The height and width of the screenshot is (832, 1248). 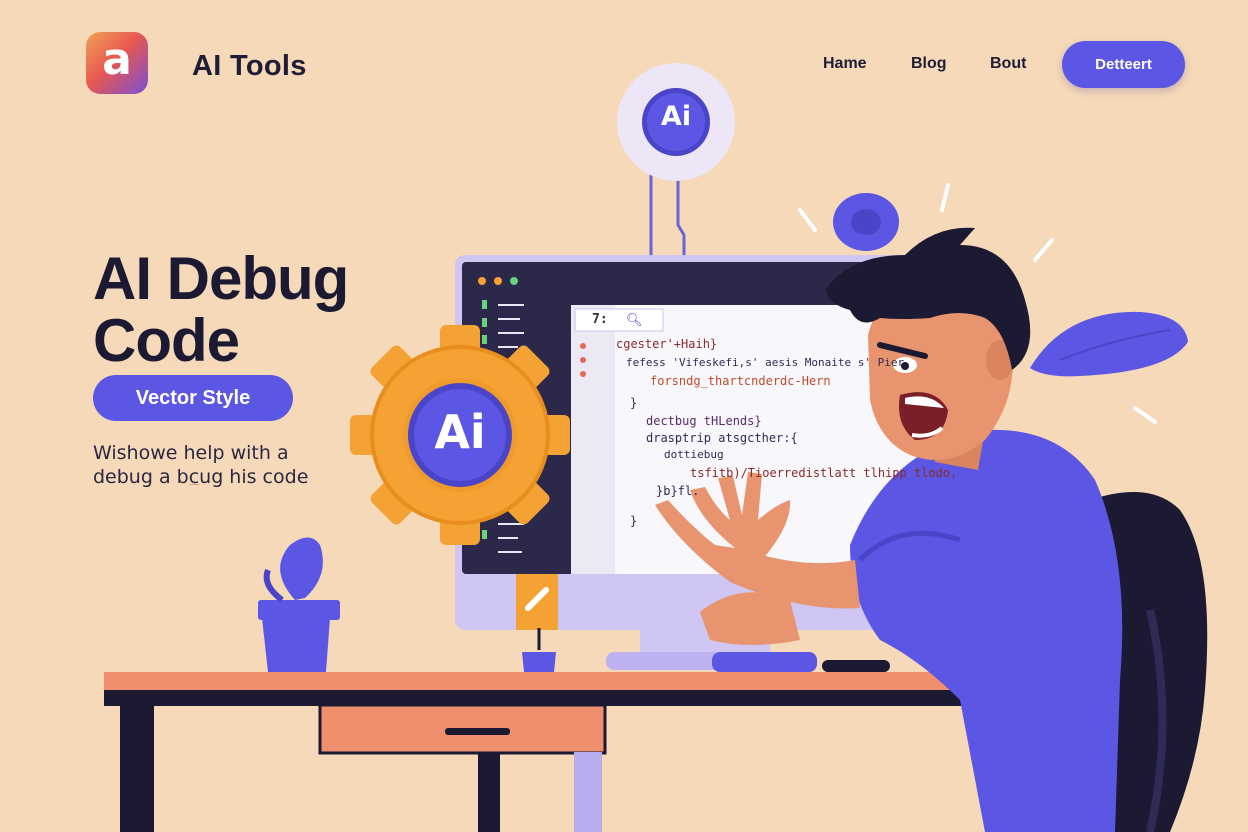 What do you see at coordinates (694, 454) in the screenshot?
I see `code-line: dottiebug` at bounding box center [694, 454].